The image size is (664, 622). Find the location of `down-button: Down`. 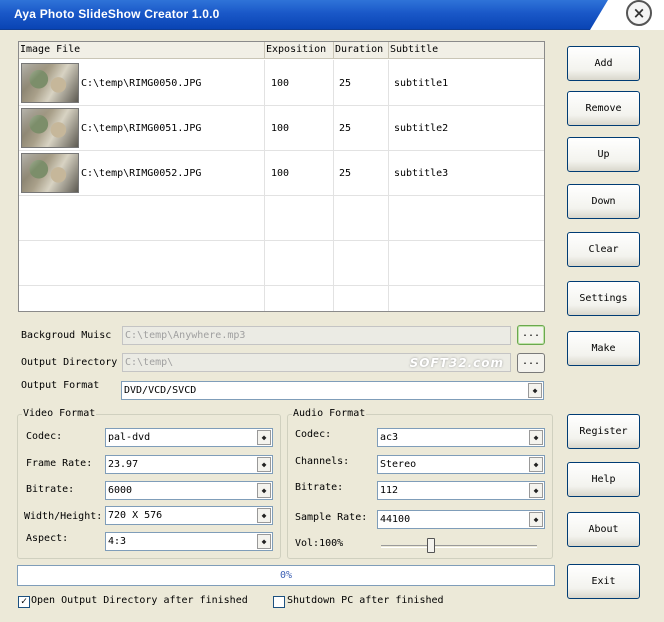

down-button: Down is located at coordinates (603, 201).